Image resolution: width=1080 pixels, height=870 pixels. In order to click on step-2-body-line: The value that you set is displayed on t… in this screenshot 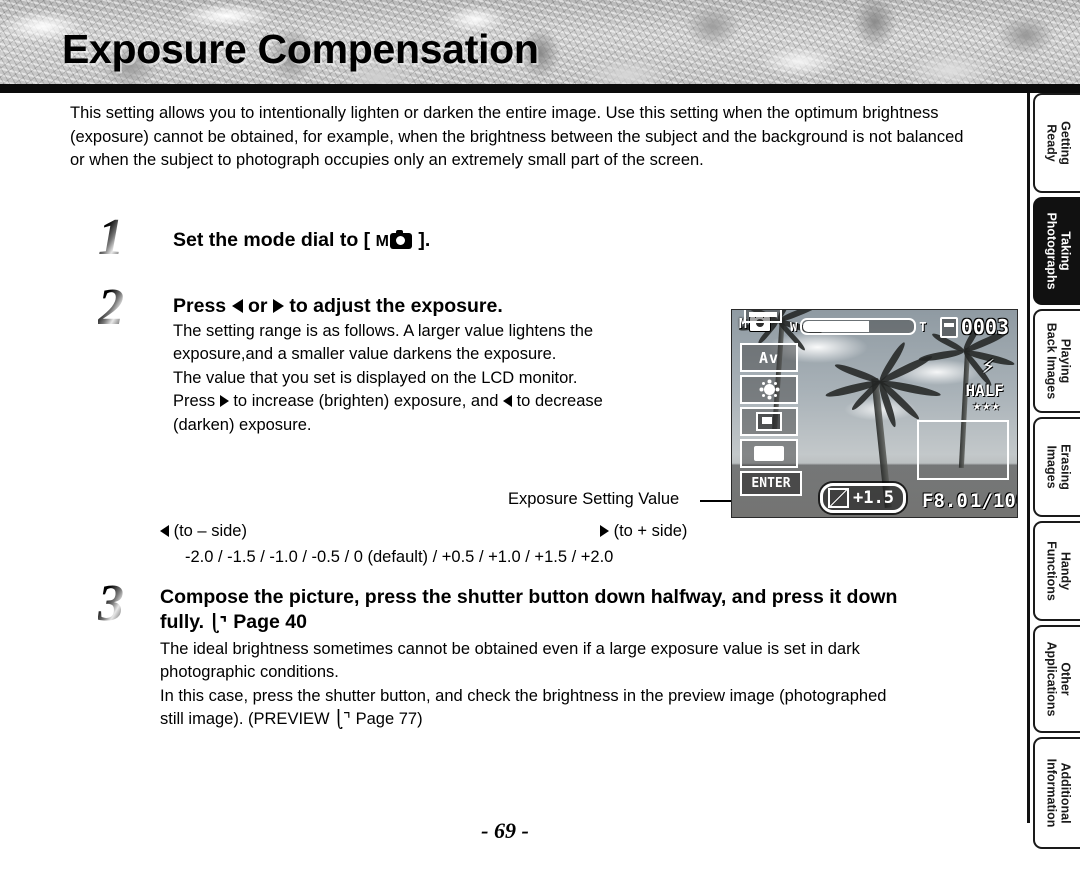, I will do `click(375, 377)`.